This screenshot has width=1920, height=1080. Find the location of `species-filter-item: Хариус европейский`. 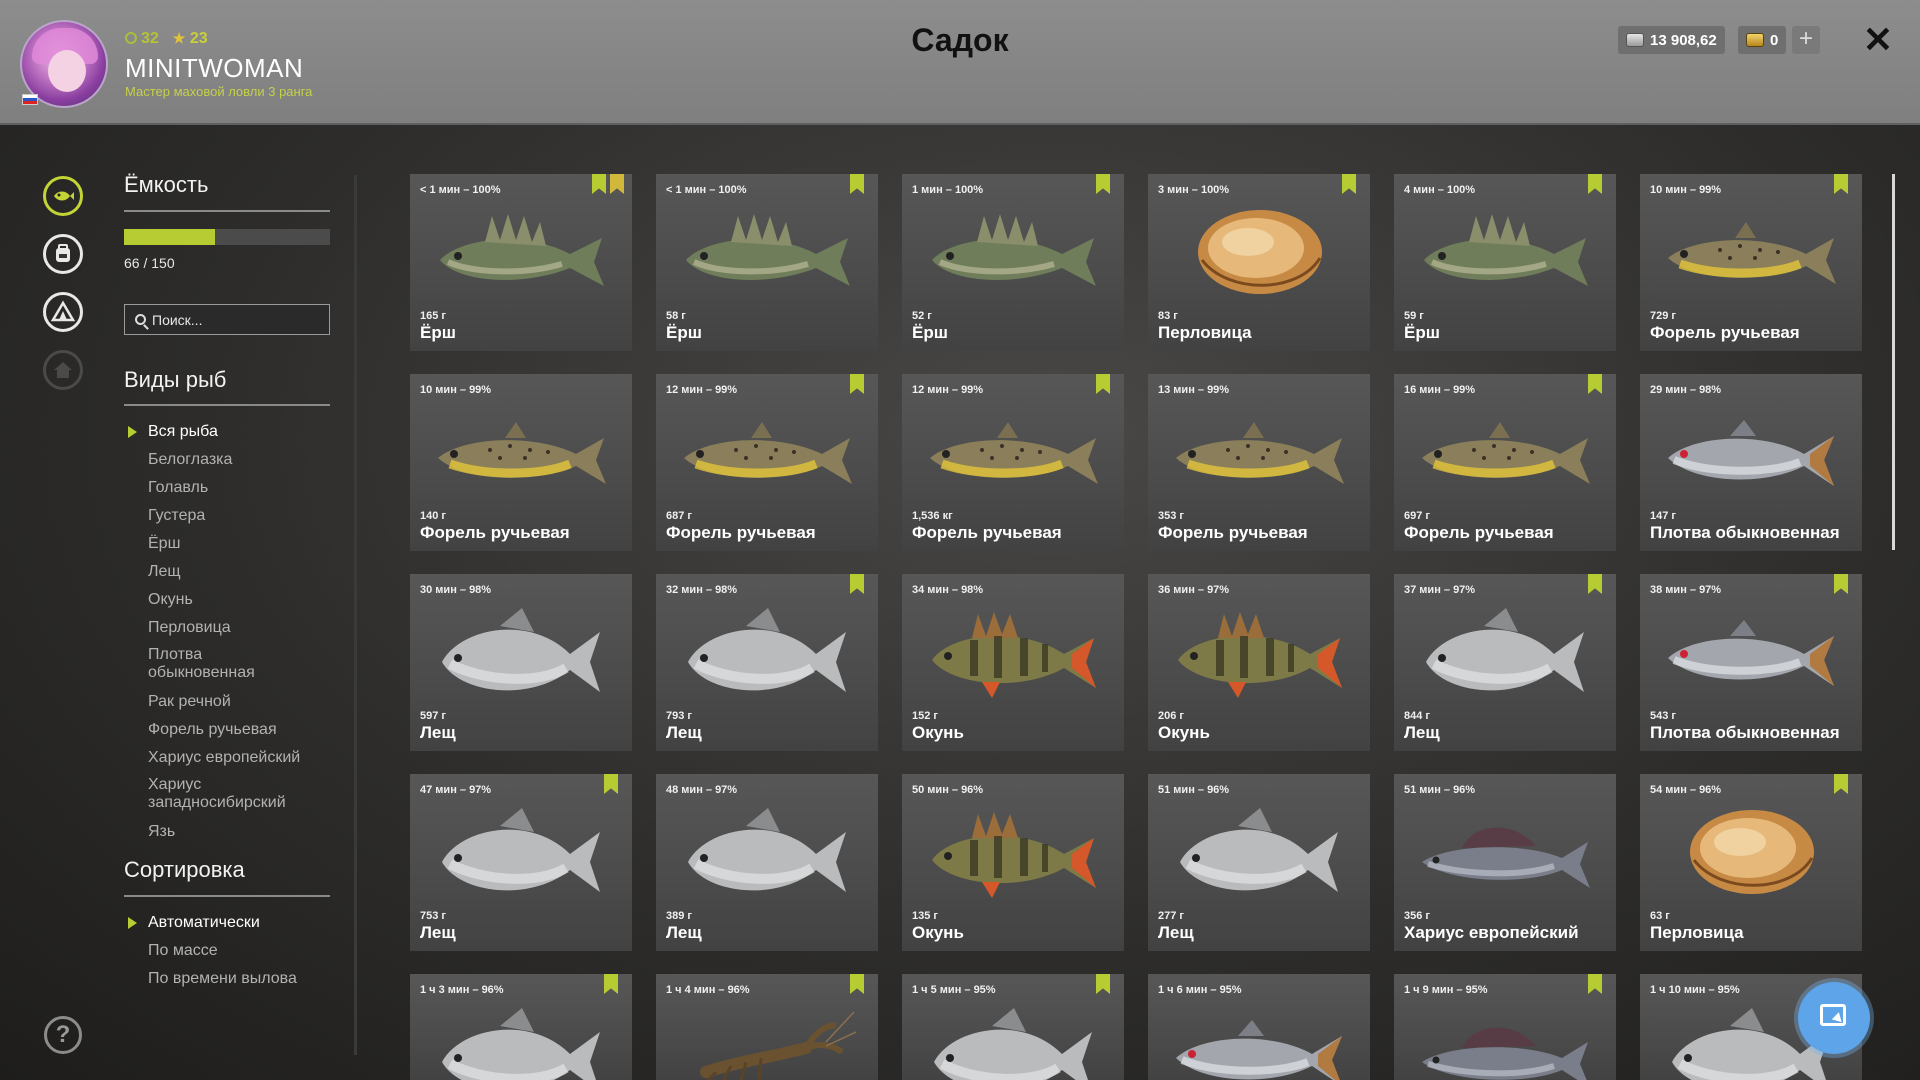

species-filter-item: Хариус европейский is located at coordinates (224, 758).